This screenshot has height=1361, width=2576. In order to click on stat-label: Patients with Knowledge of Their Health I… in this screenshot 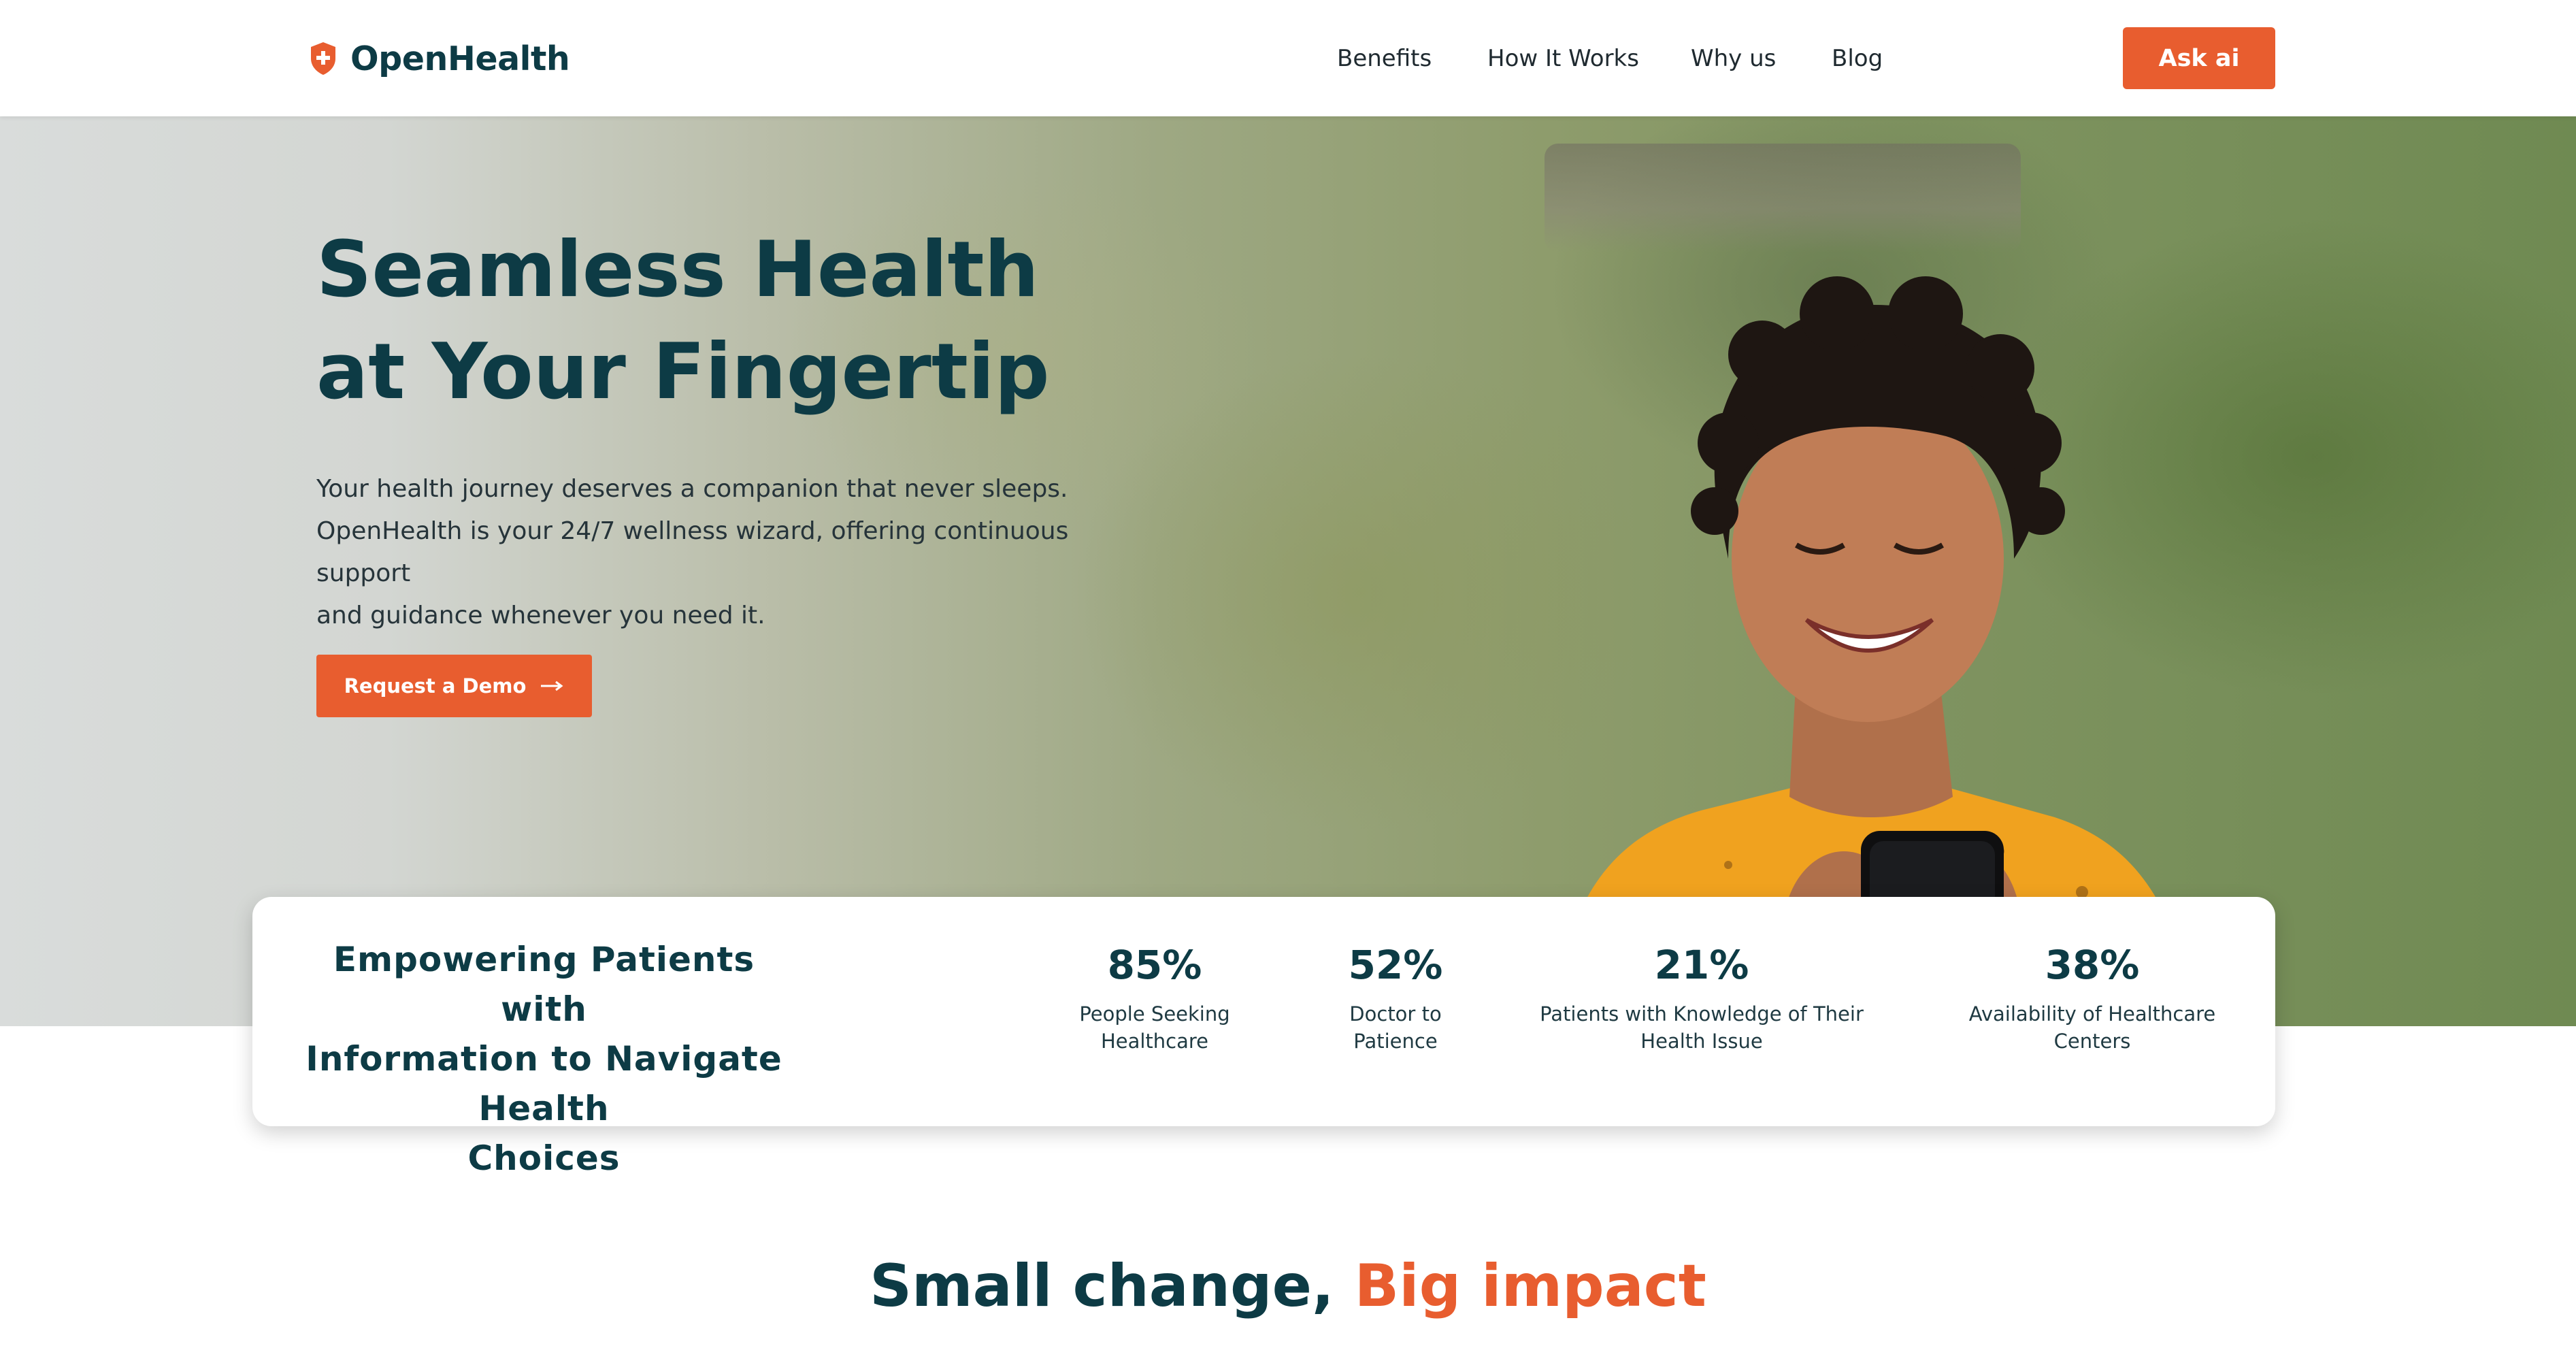, I will do `click(1702, 1027)`.